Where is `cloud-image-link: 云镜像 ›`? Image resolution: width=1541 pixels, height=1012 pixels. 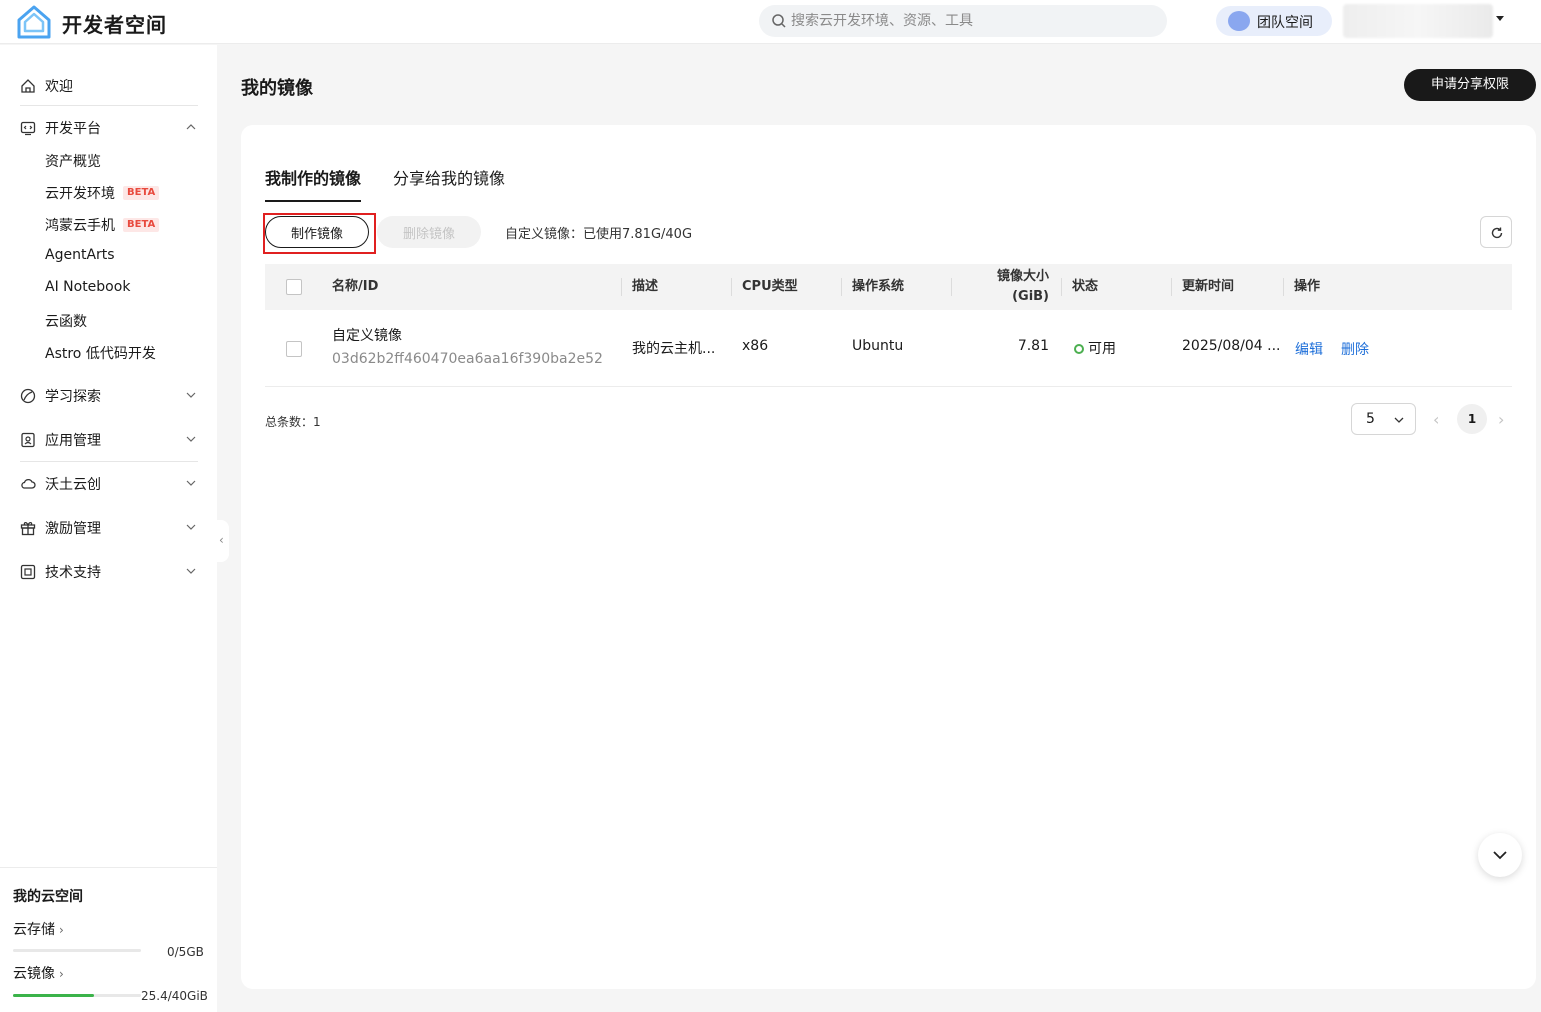 cloud-image-link: 云镜像 › is located at coordinates (38, 973).